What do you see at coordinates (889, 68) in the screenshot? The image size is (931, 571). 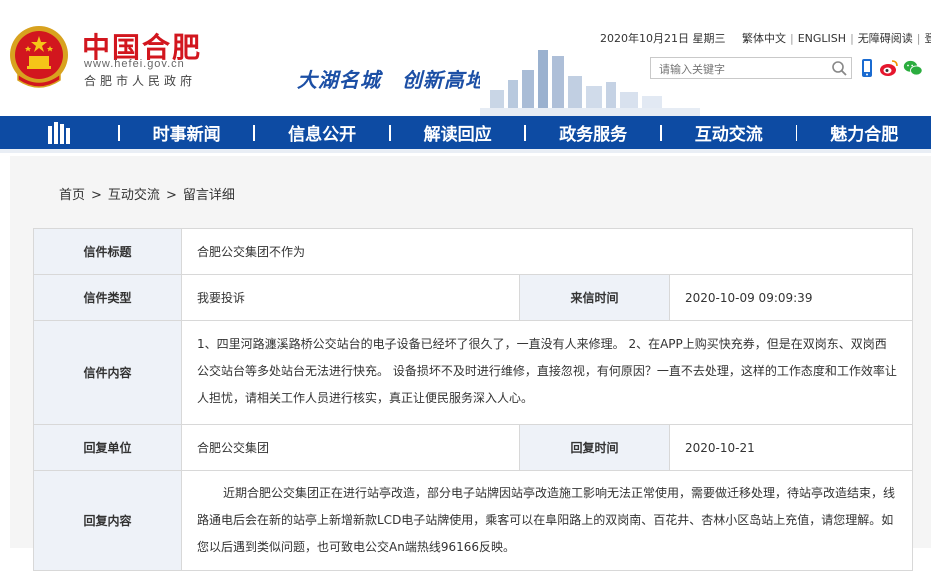 I see `weibo-icon` at bounding box center [889, 68].